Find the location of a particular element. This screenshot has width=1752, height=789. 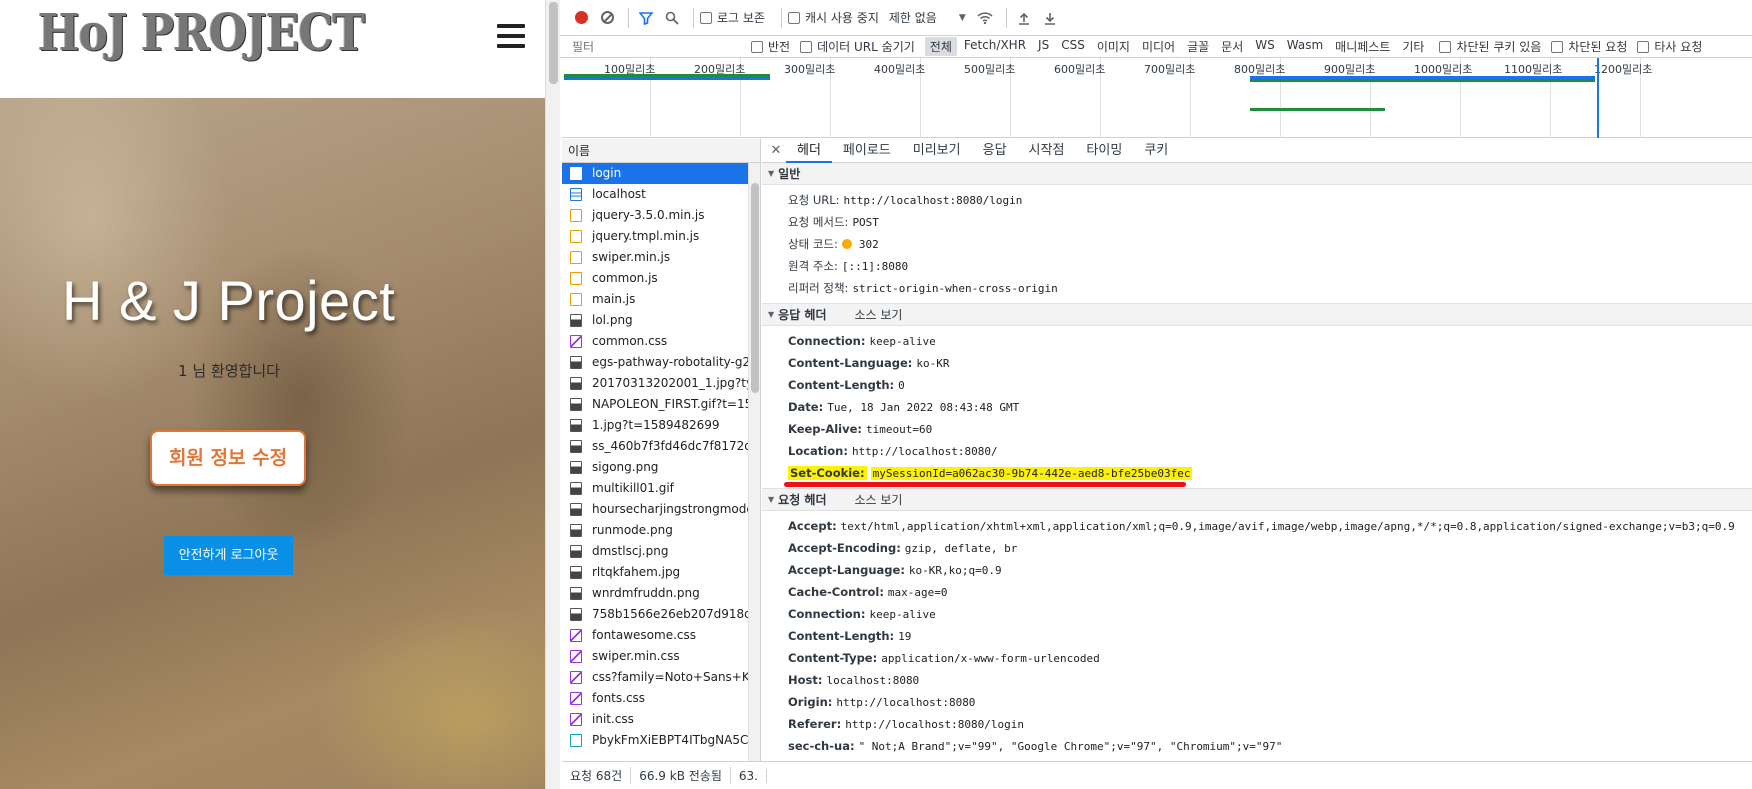

tab-4: 시작점 is located at coordinates (1047, 151).